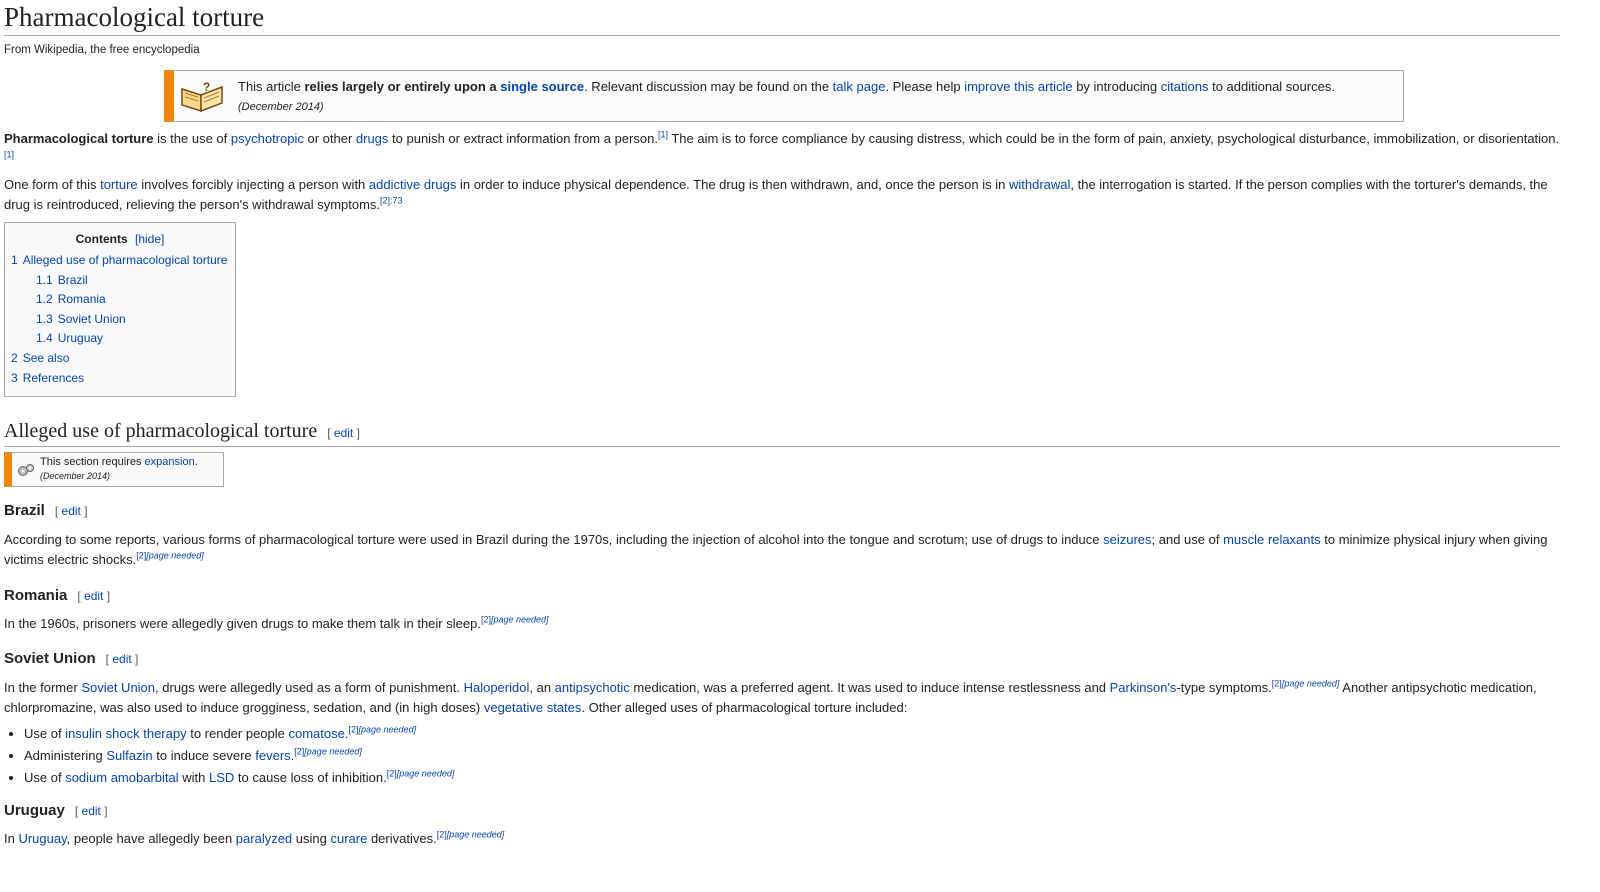 This screenshot has width=1600, height=892. Describe the element at coordinates (221, 777) in the screenshot. I see `lsd-link: LSD` at that location.